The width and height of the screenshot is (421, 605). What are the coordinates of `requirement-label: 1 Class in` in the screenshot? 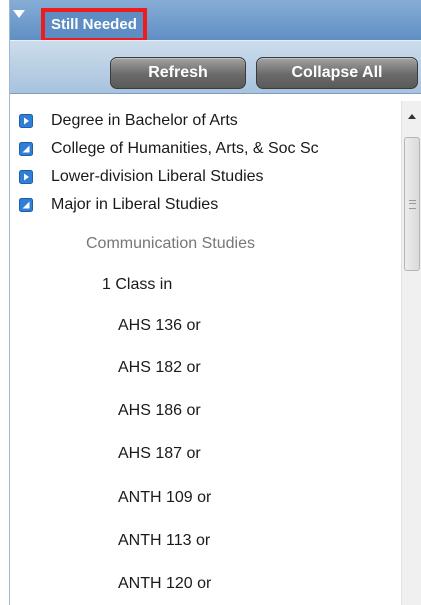 It's located at (137, 284).